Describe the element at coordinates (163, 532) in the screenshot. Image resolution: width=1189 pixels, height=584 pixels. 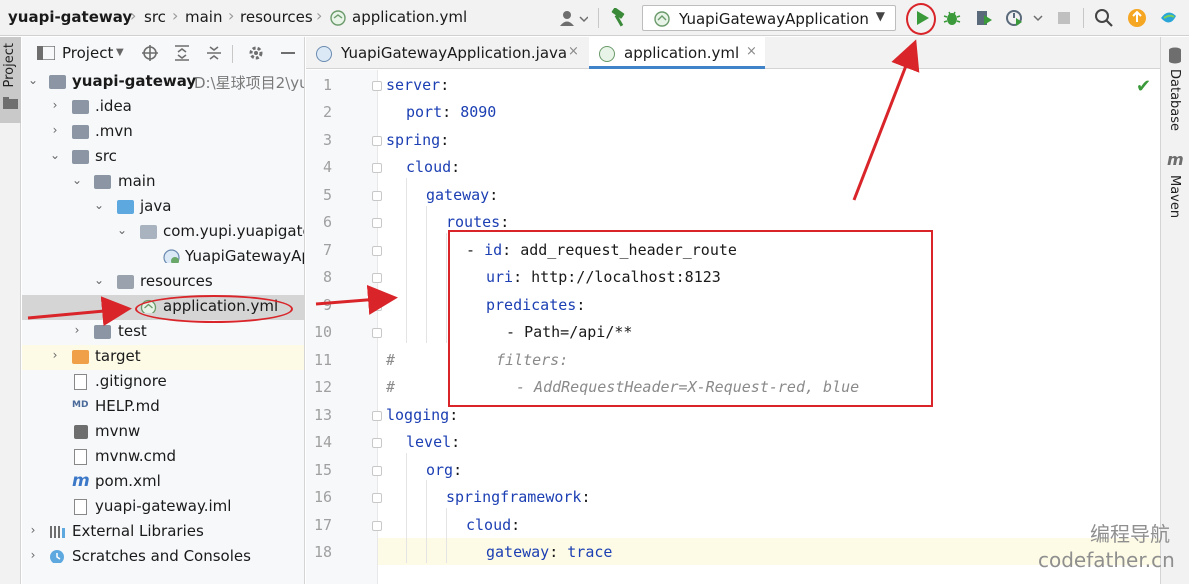
I see `tree-item-external-libraries: › External Libraries` at that location.